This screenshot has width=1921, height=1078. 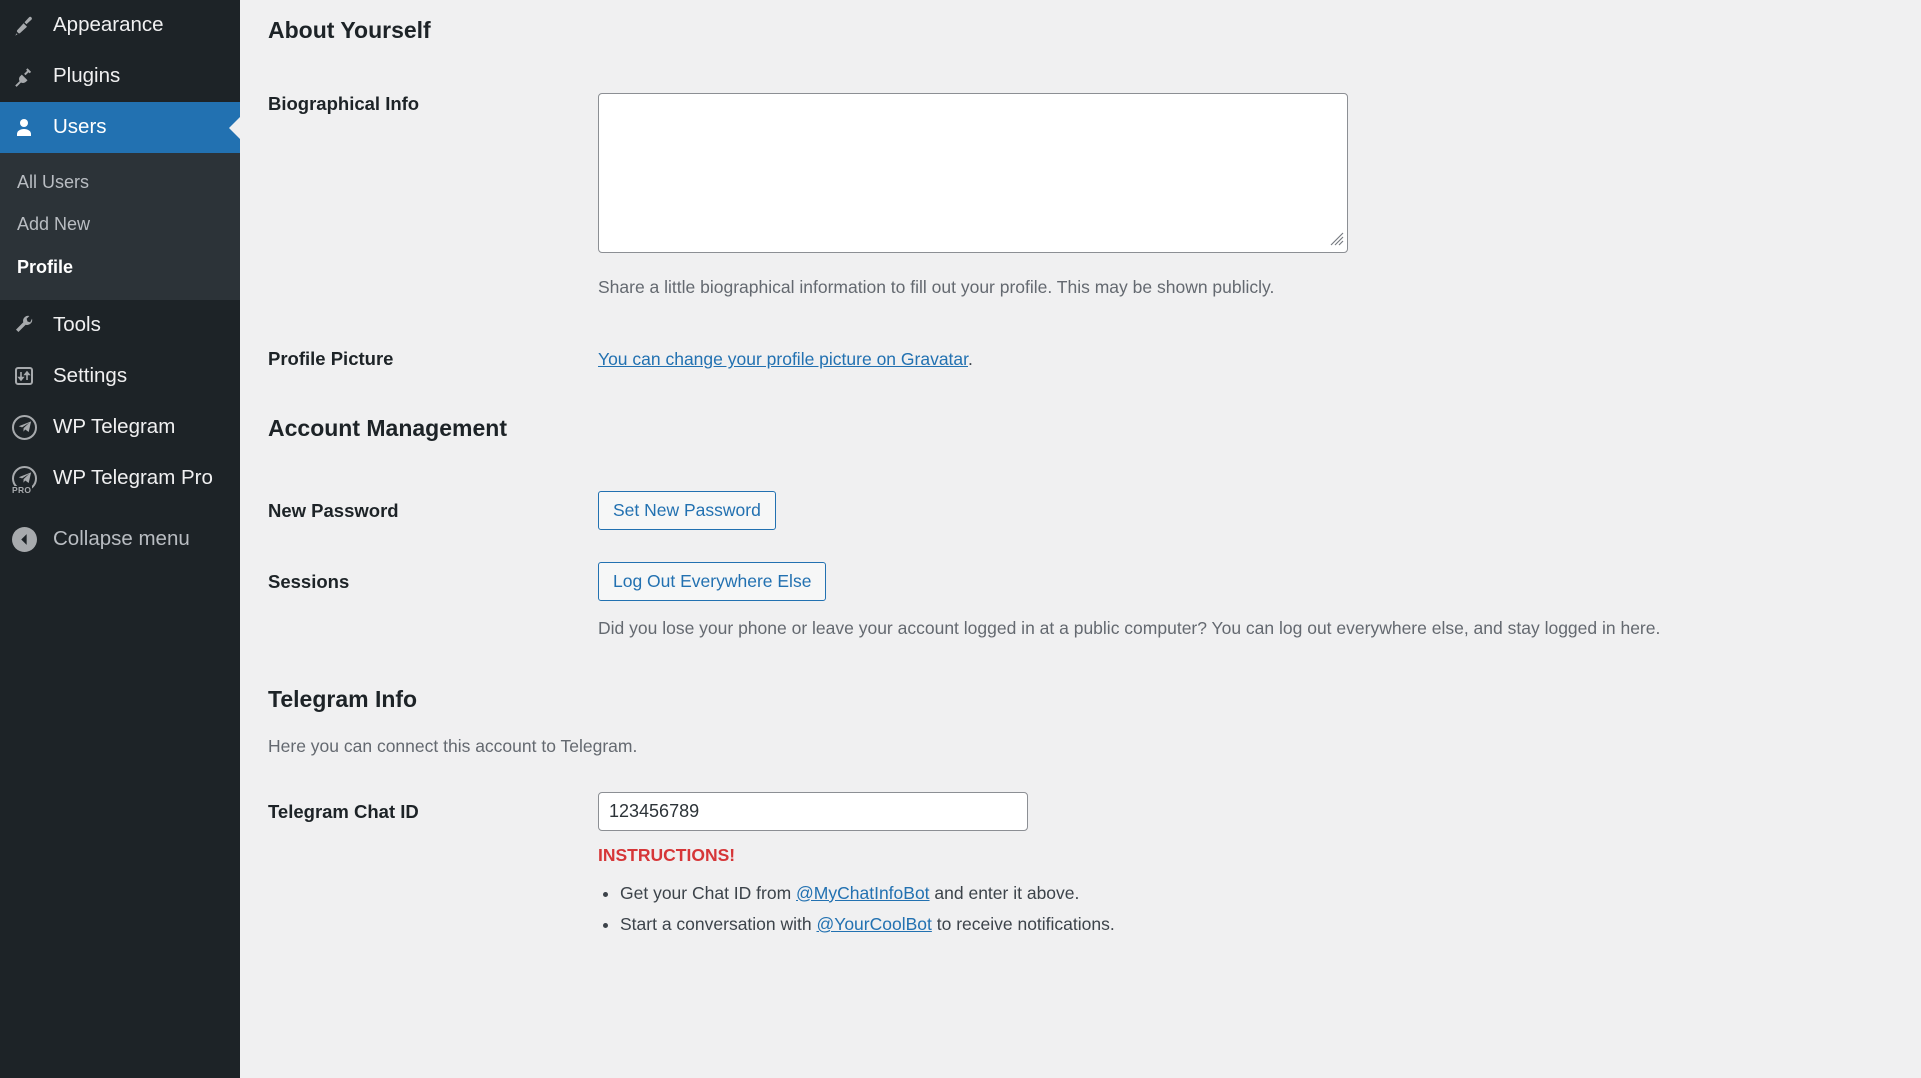 I want to click on user-icon, so click(x=30, y=128).